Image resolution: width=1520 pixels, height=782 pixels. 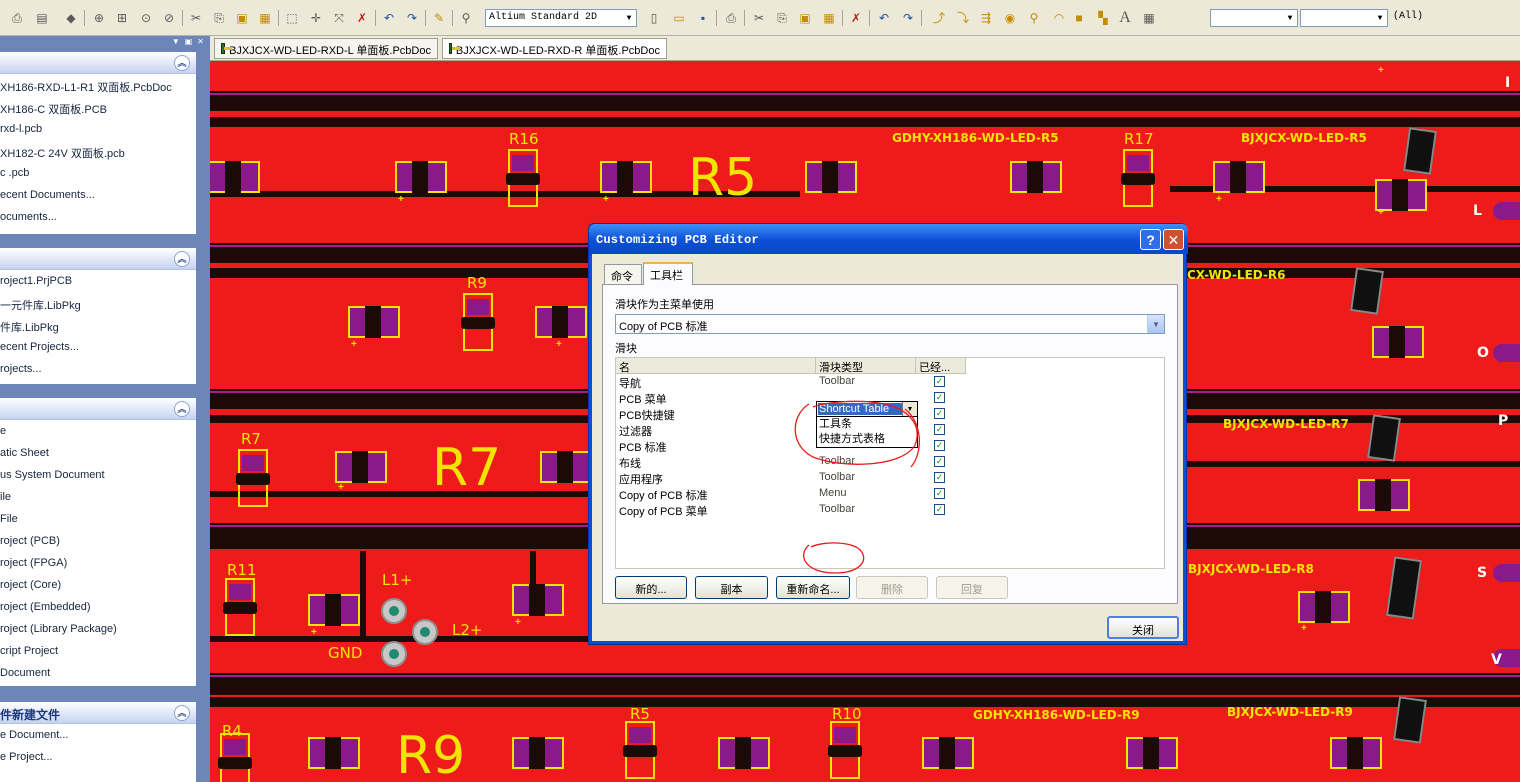 What do you see at coordinates (98, 129) in the screenshot?
I see `recent-doc-item: rxd-l.pcb` at bounding box center [98, 129].